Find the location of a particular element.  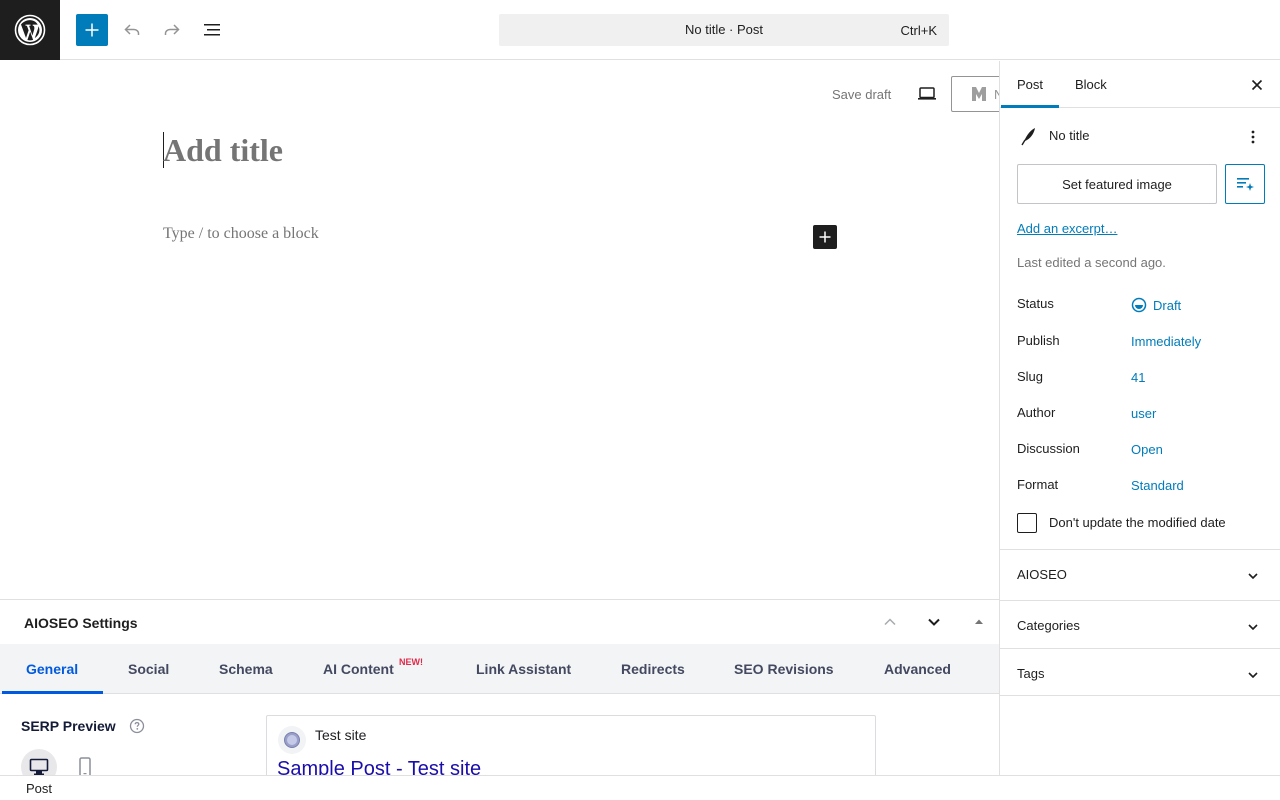

tab-general: General is located at coordinates (52, 669).